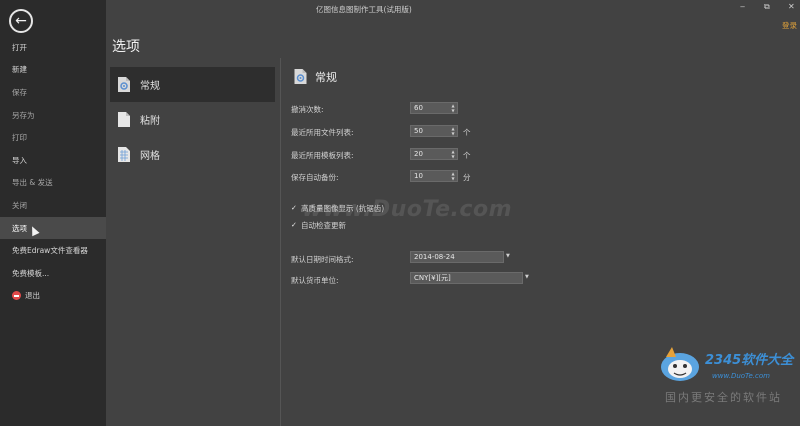  I want to click on minimize-icon: ‒, so click(742, 6).